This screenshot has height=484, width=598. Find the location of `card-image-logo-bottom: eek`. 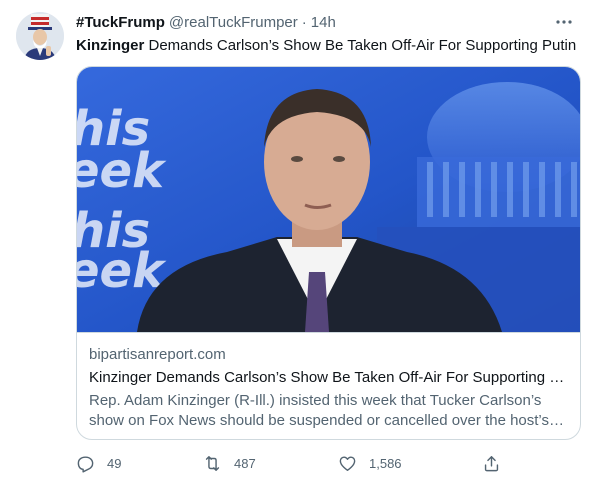

card-image-logo-bottom: eek is located at coordinates (122, 171).